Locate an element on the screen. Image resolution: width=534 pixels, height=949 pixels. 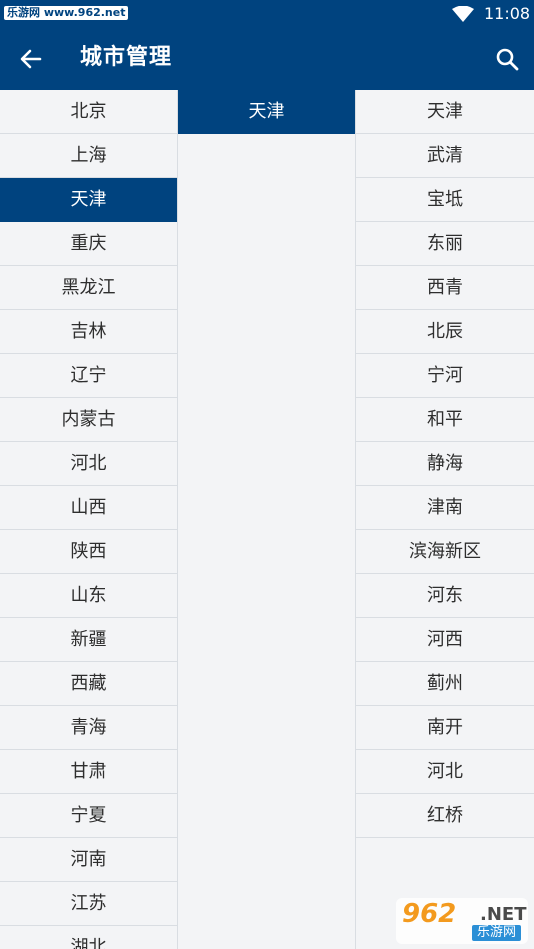
watermark-logo-main: 962 is located at coordinates (429, 914).